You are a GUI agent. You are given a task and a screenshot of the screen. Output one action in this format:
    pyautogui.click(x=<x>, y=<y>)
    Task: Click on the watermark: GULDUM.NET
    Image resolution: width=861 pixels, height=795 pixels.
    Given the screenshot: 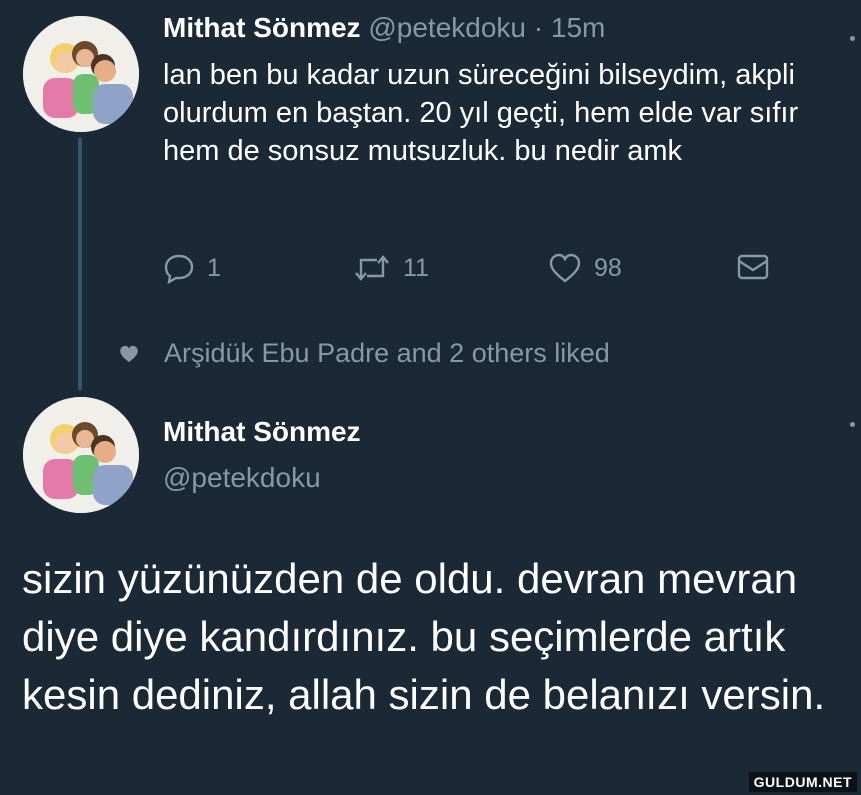 What is the action you would take?
    pyautogui.click(x=802, y=782)
    